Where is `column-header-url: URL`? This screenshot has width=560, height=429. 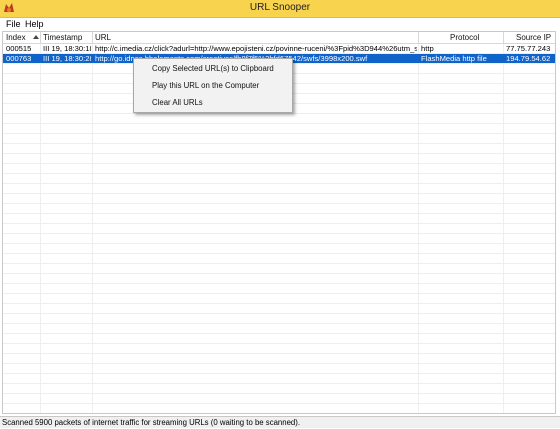 column-header-url: URL is located at coordinates (103, 37).